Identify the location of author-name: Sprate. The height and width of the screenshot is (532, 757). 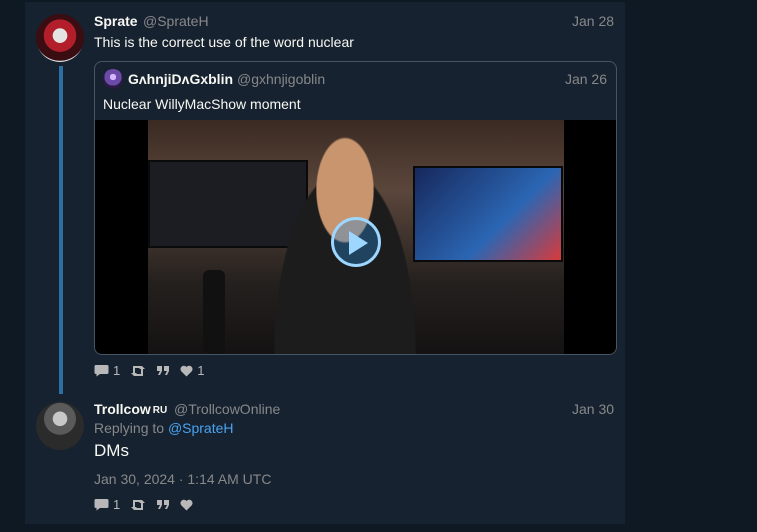
(116, 21).